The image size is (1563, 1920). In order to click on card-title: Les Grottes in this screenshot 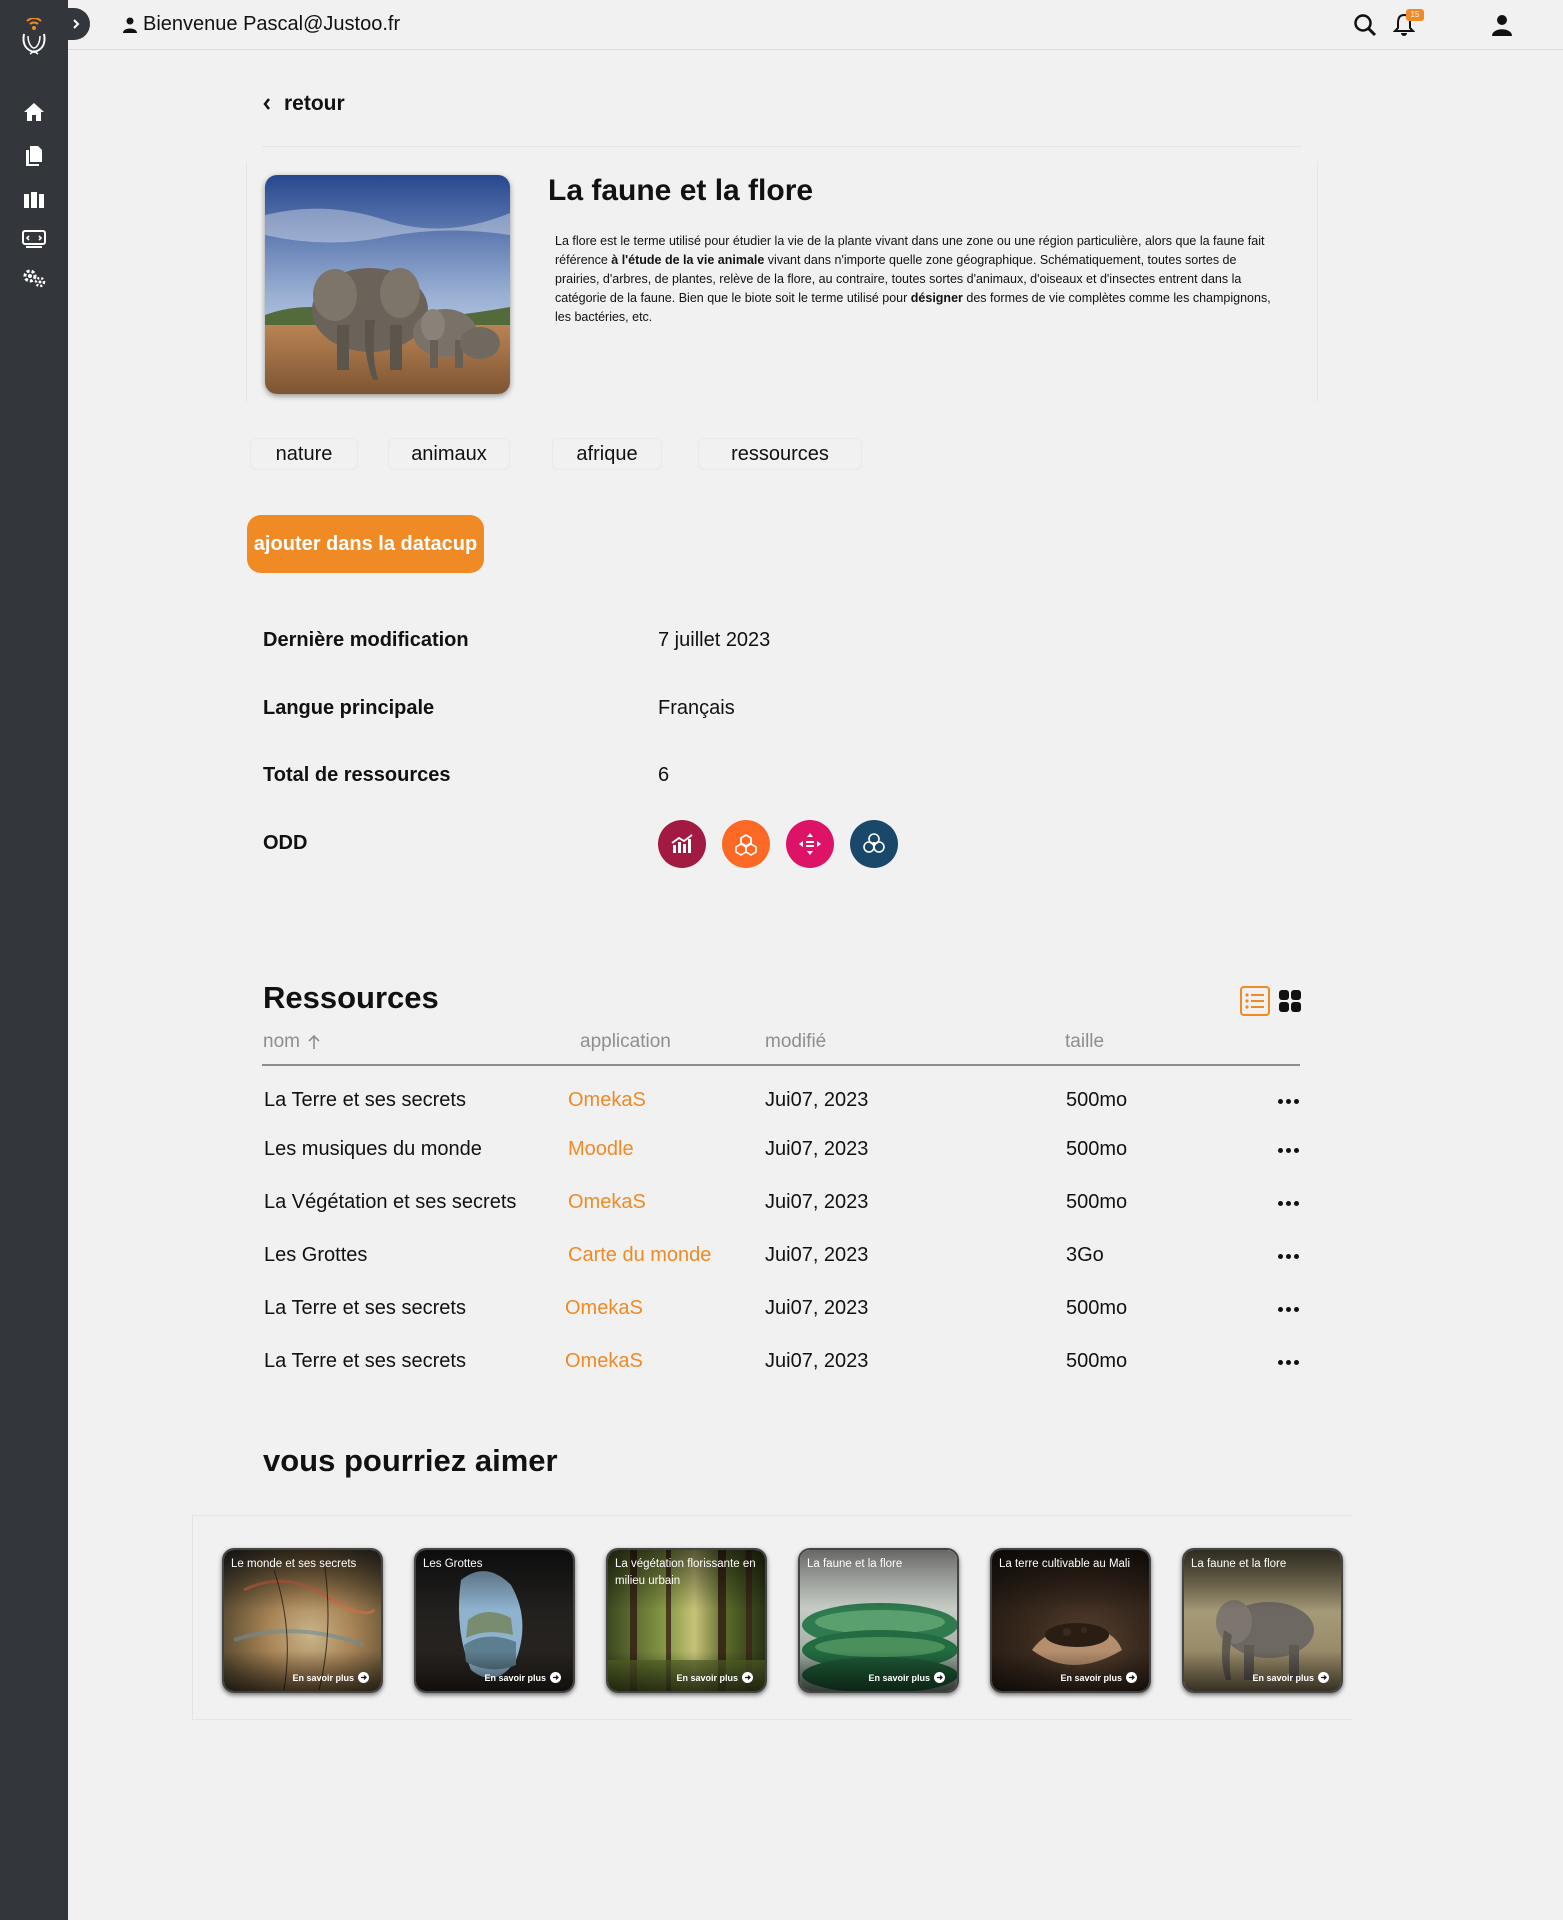, I will do `click(453, 1564)`.